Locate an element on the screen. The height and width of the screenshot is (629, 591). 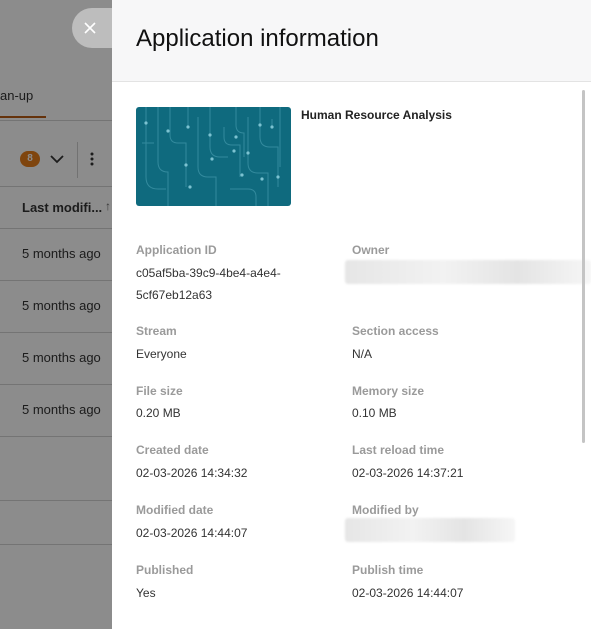
value-published: Yes is located at coordinates (146, 593).